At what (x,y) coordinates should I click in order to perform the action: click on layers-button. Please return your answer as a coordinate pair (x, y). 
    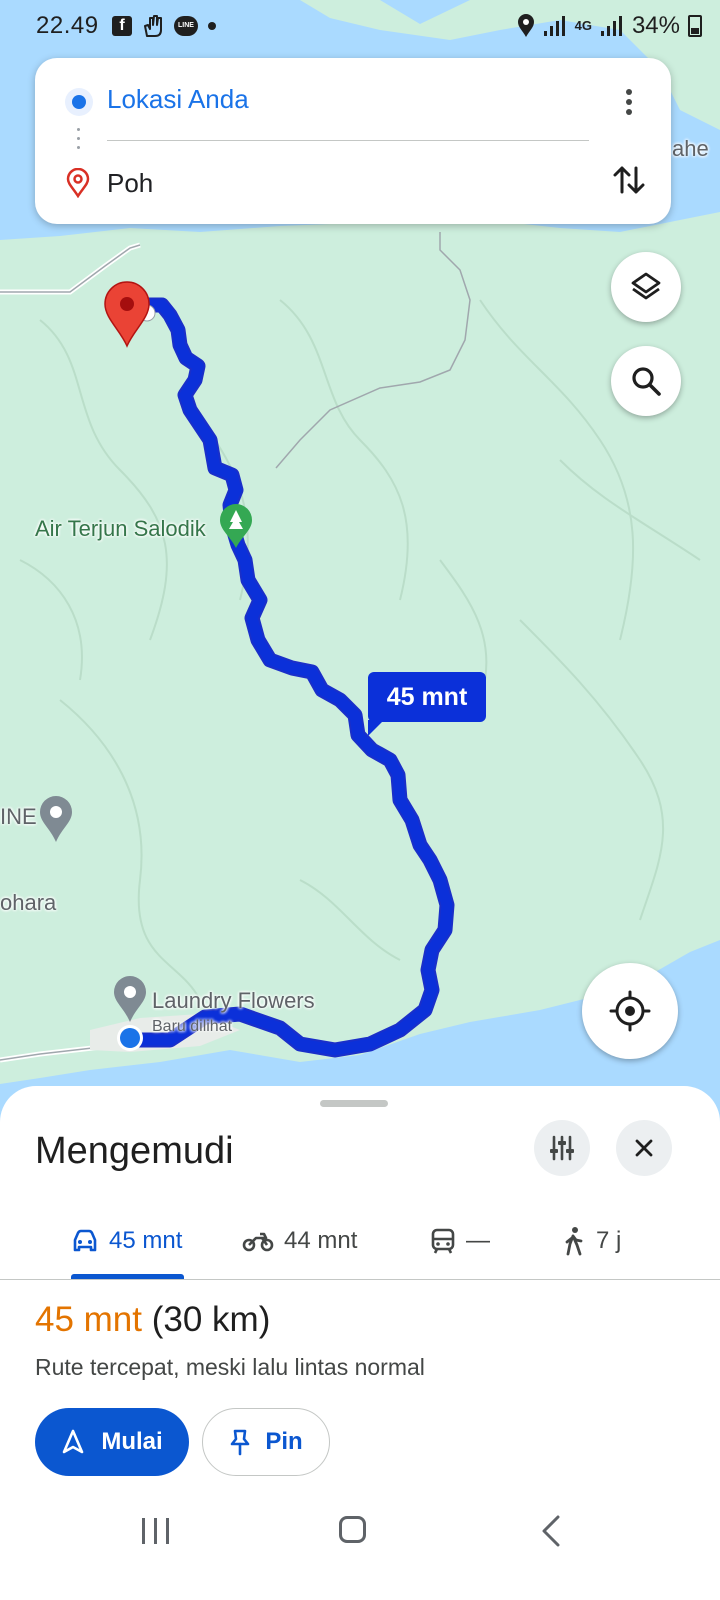
    Looking at the image, I should click on (646, 287).